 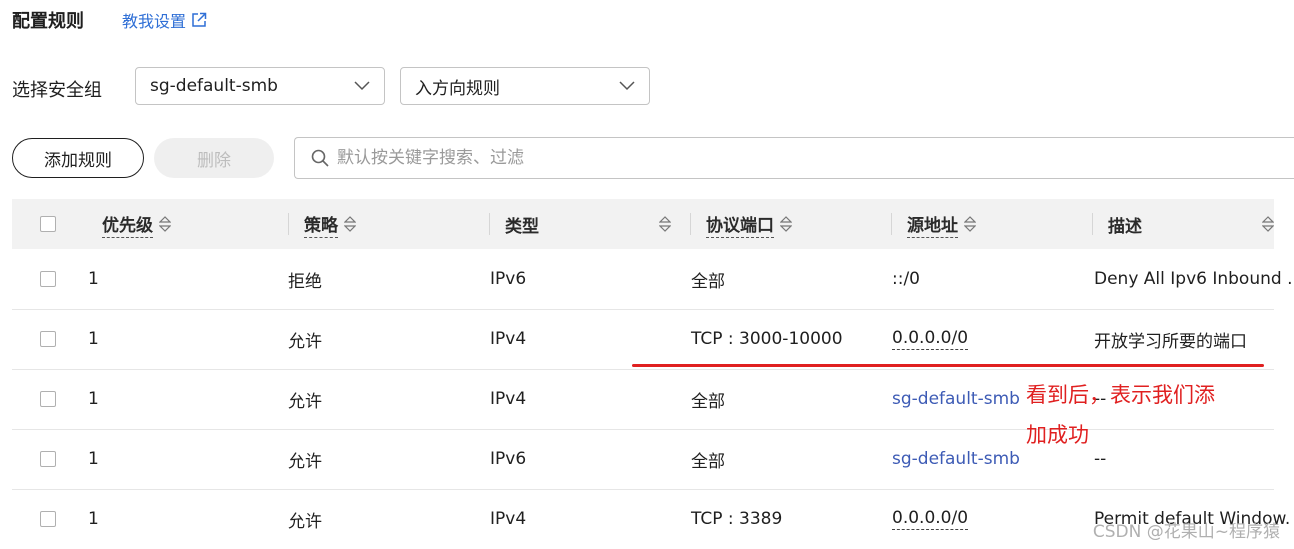 I want to click on guide-link: 教我设置, so click(x=164, y=20).